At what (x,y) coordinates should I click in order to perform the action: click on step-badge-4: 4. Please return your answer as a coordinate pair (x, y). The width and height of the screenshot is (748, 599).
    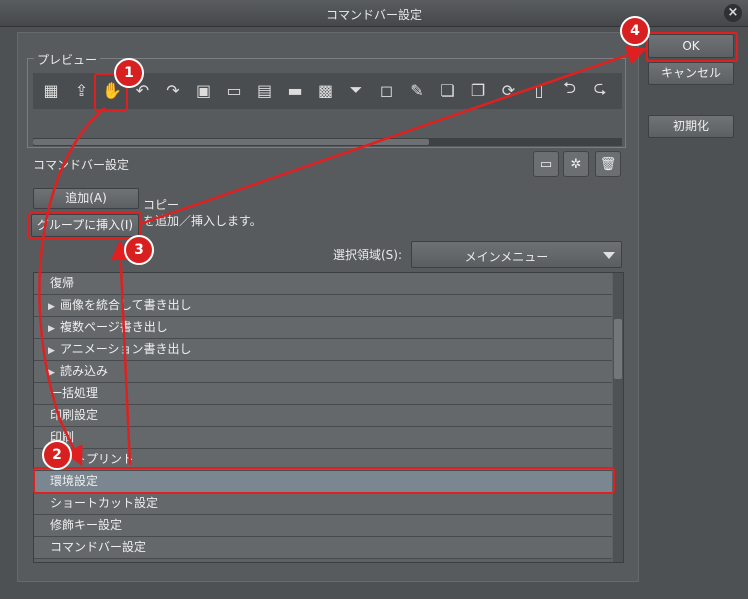
    Looking at the image, I should click on (635, 31).